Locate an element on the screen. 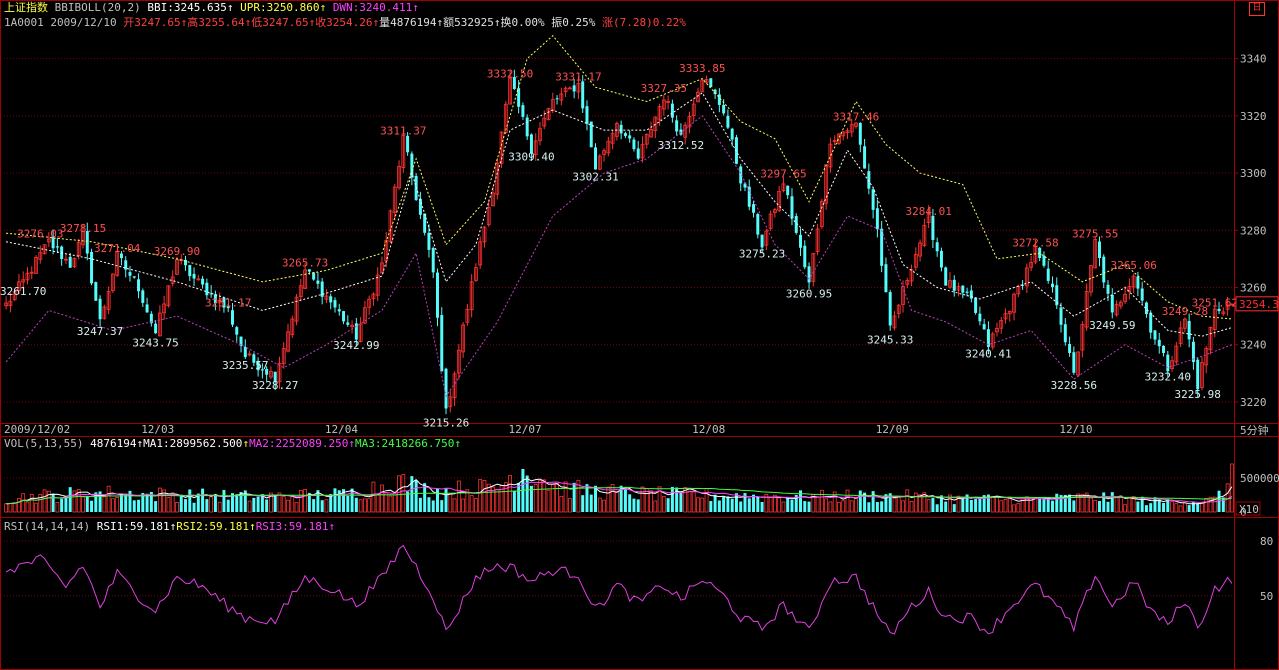 Image resolution: width=1279 pixels, height=670 pixels. time-label: 12/09 is located at coordinates (892, 429).